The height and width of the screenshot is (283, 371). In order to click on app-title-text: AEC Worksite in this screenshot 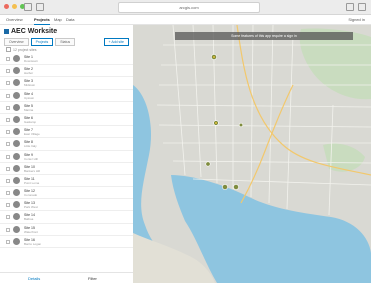, I will do `click(34, 31)`.